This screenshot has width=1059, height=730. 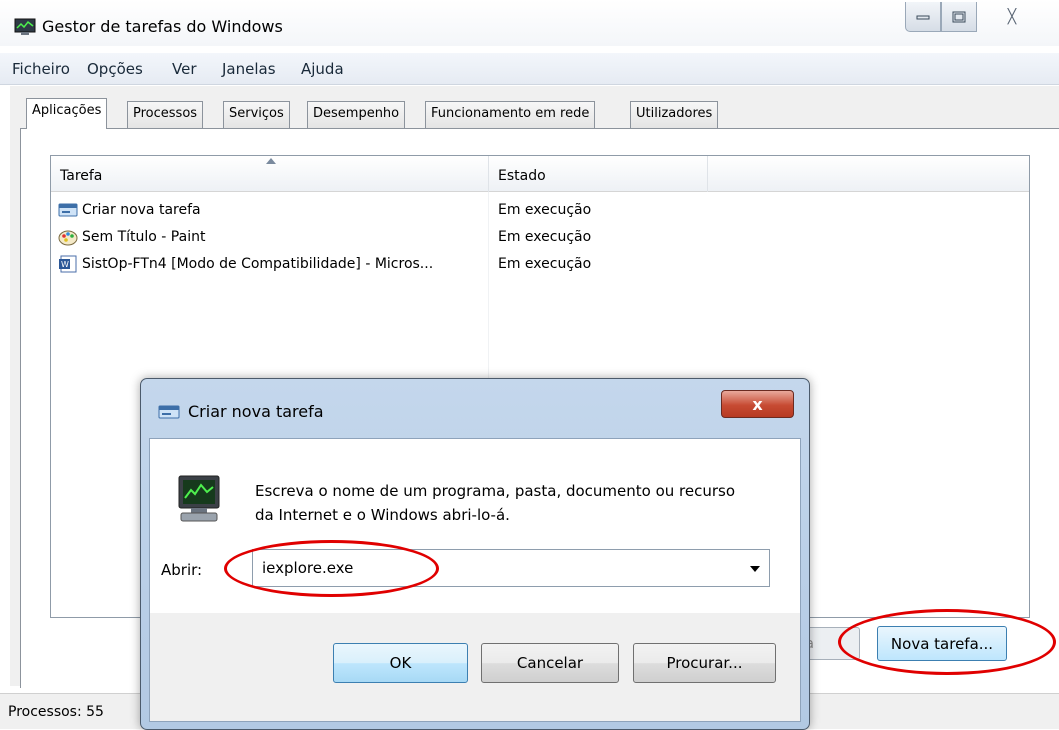 I want to click on paint-icon, so click(x=68, y=238).